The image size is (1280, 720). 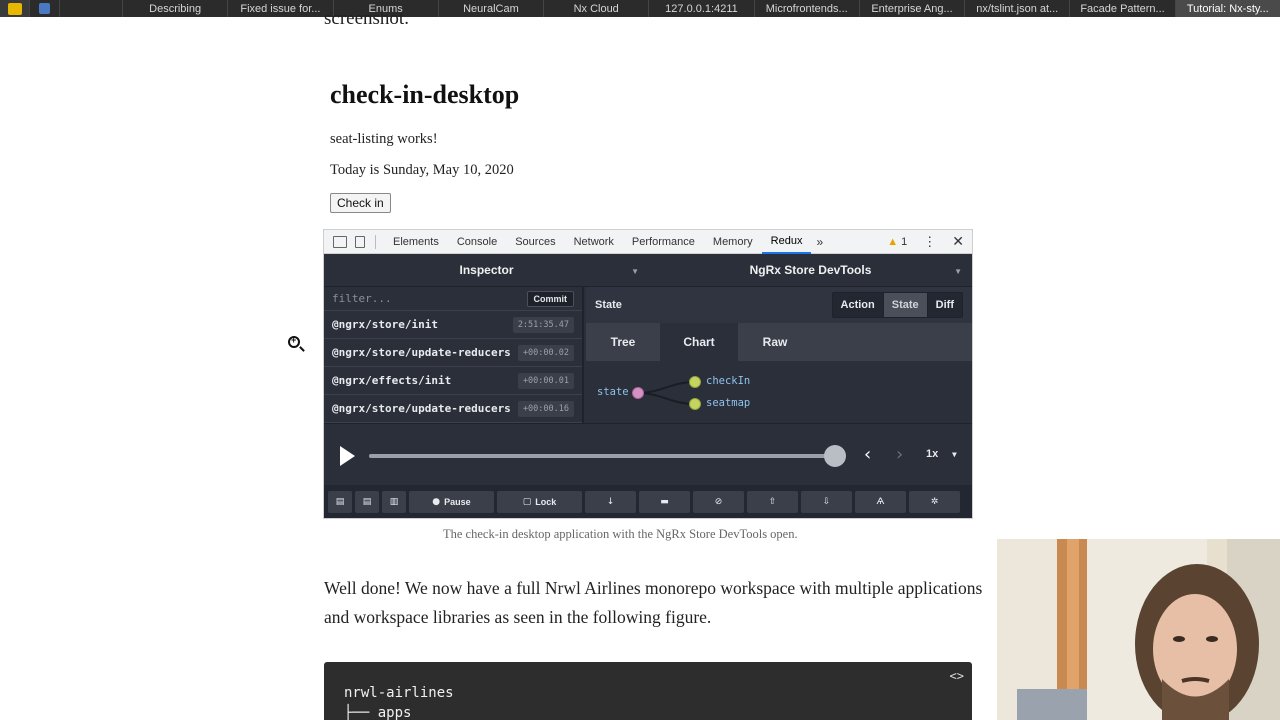 What do you see at coordinates (543, 324) in the screenshot?
I see `action-time: 2:51:35.47` at bounding box center [543, 324].